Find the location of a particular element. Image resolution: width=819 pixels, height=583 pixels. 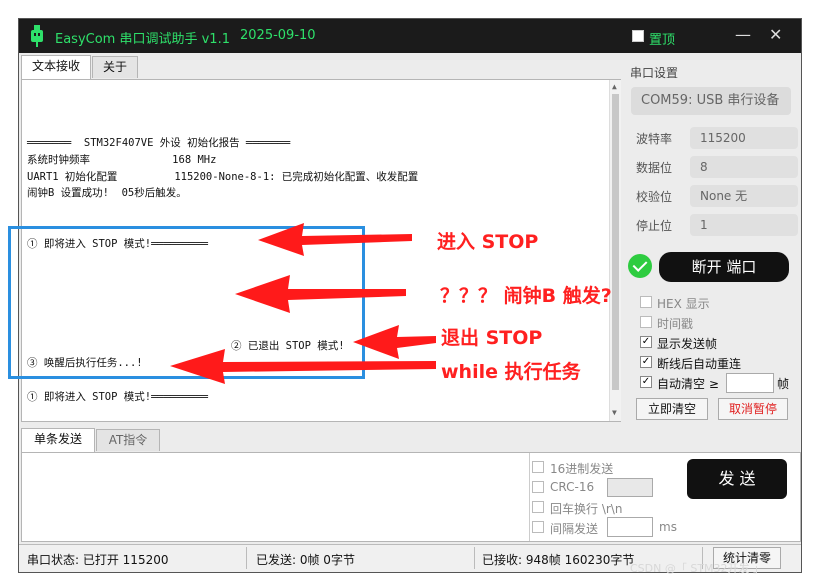

annotation-arrows is located at coordinates (303, 303).